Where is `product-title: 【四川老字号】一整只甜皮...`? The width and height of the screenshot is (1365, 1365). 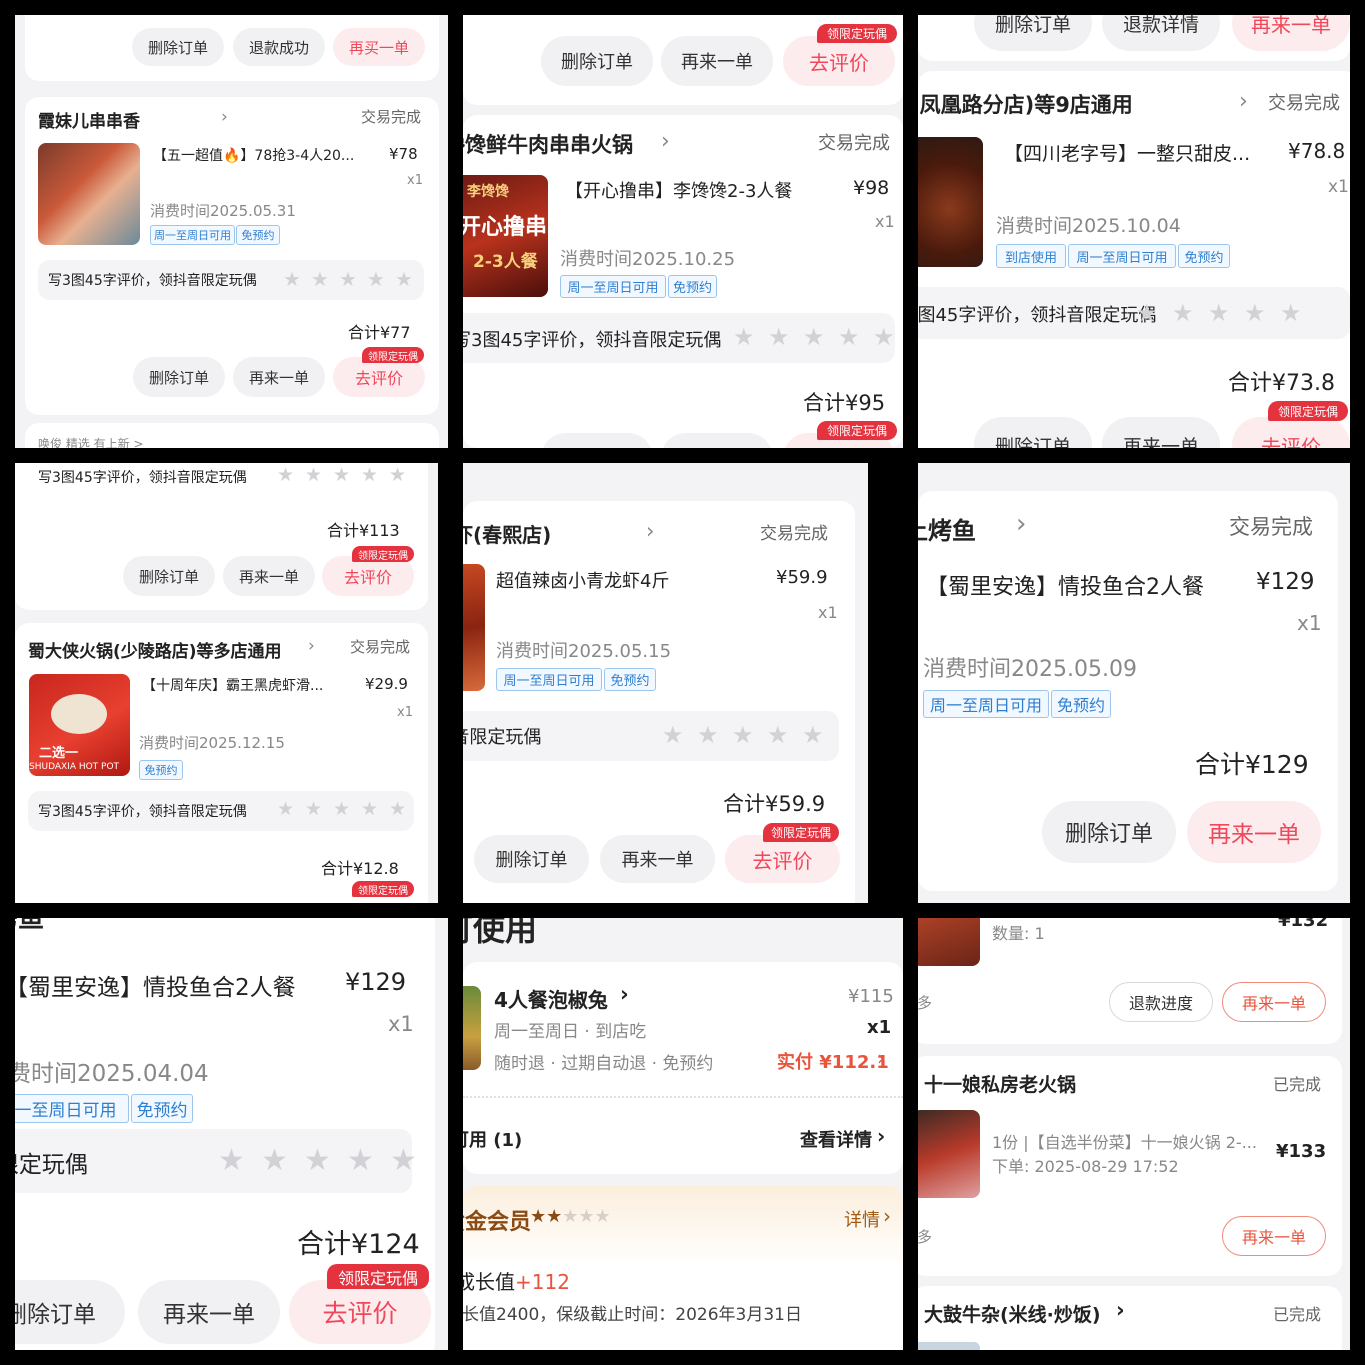 product-title: 【四川老字号】一整只甜皮... is located at coordinates (1127, 152).